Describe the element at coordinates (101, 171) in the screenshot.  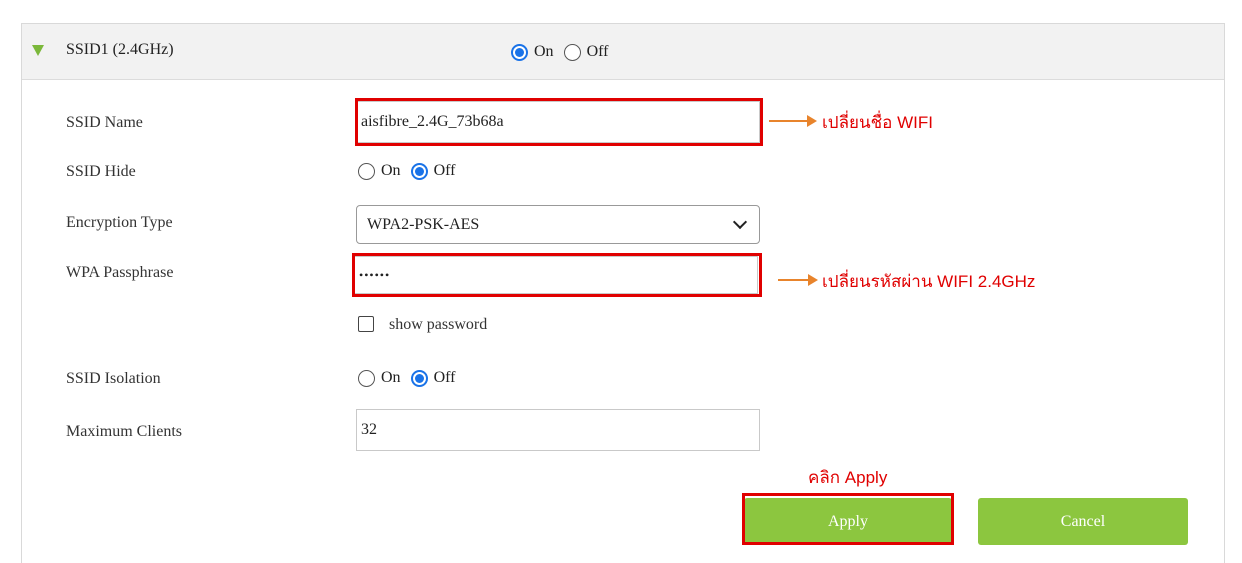
I see `ssid-hide-label: SSID Hide` at that location.